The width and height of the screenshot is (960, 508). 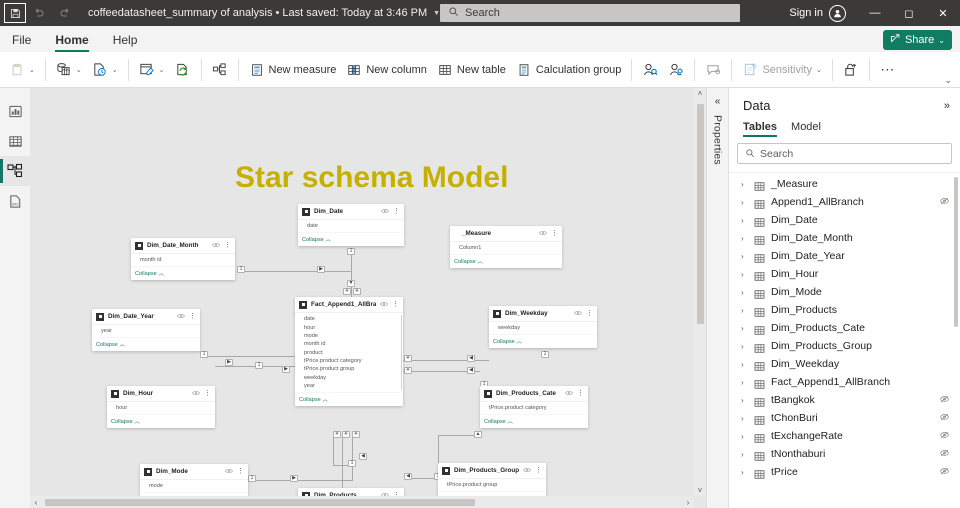 I want to click on list-item: › Dim_Date_Year, so click(x=844, y=256).